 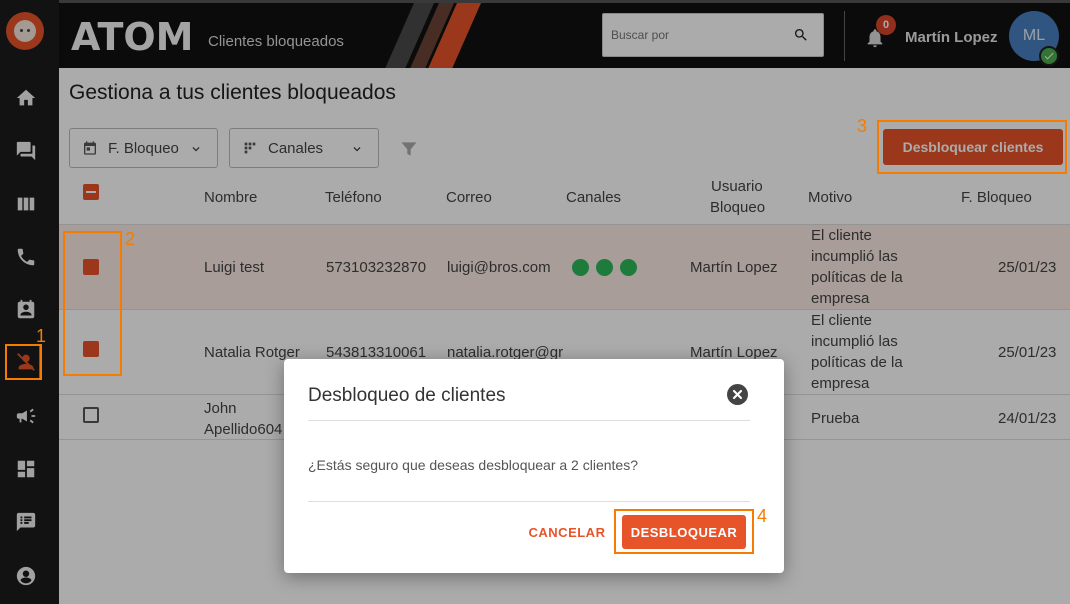 What do you see at coordinates (862, 126) in the screenshot?
I see `annotation-number-3: 3` at bounding box center [862, 126].